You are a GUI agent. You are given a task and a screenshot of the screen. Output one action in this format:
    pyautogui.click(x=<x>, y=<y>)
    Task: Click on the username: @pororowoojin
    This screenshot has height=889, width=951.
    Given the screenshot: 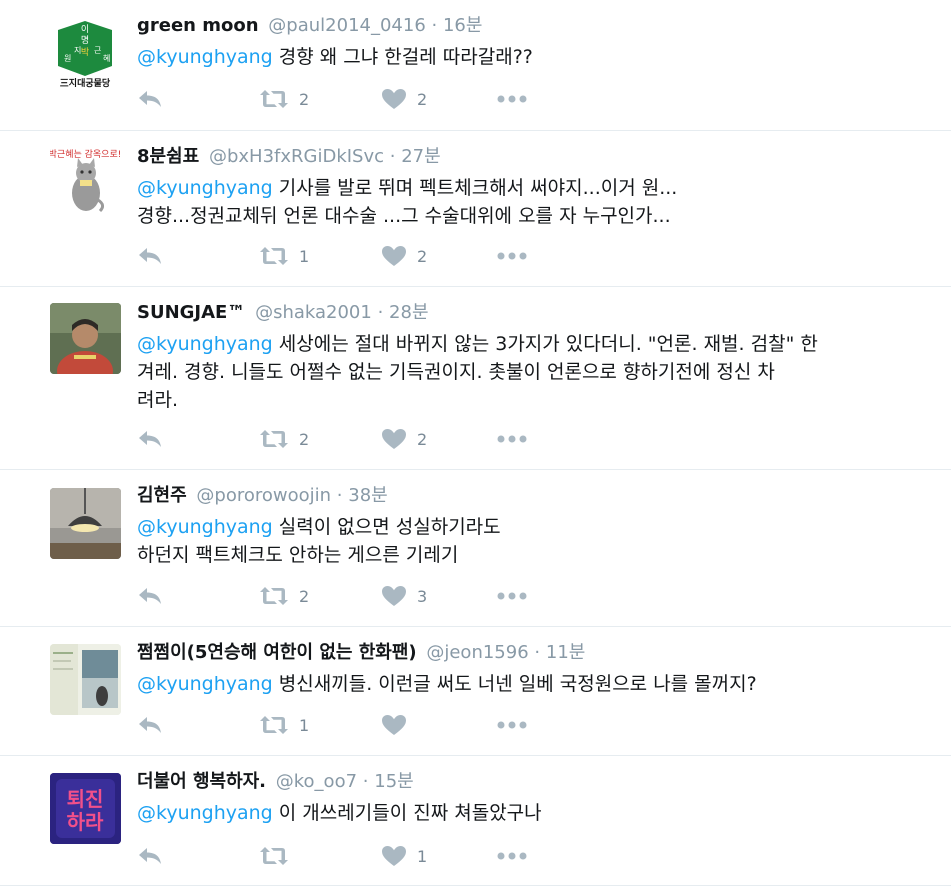 What is the action you would take?
    pyautogui.click(x=263, y=495)
    